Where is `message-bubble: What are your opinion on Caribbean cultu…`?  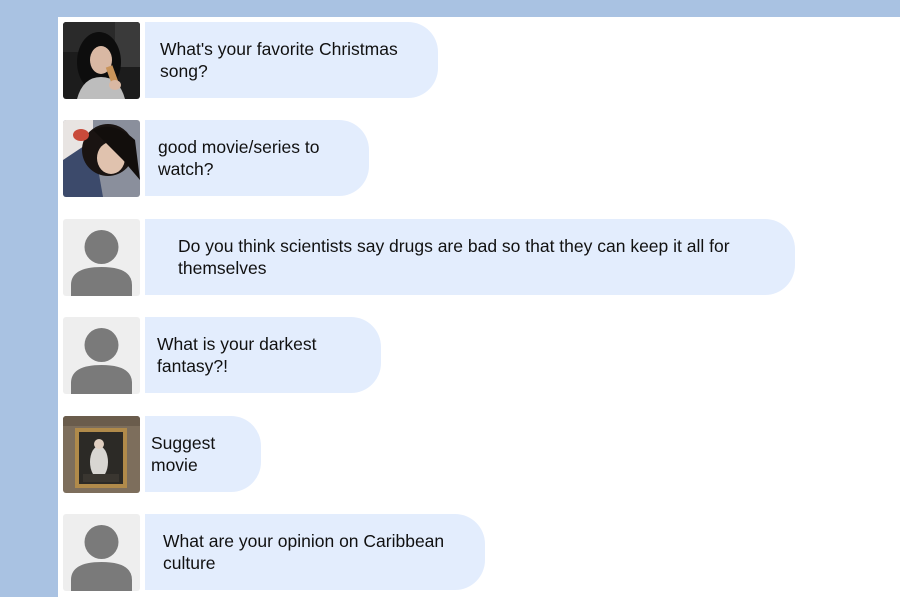 message-bubble: What are your opinion on Caribbean cultu… is located at coordinates (315, 552).